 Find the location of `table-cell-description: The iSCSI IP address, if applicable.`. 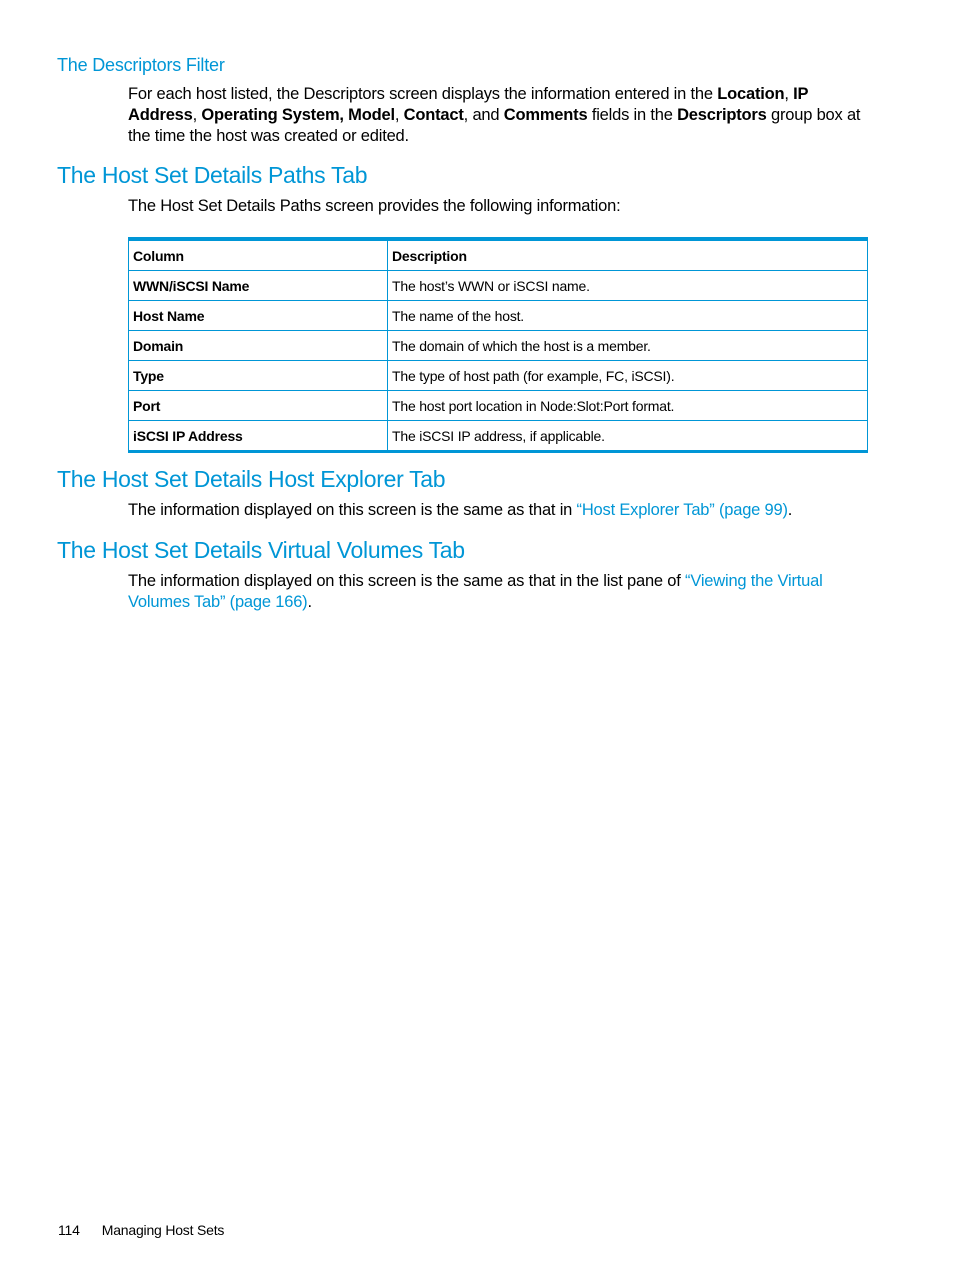

table-cell-description: The iSCSI IP address, if applicable. is located at coordinates (627, 436).